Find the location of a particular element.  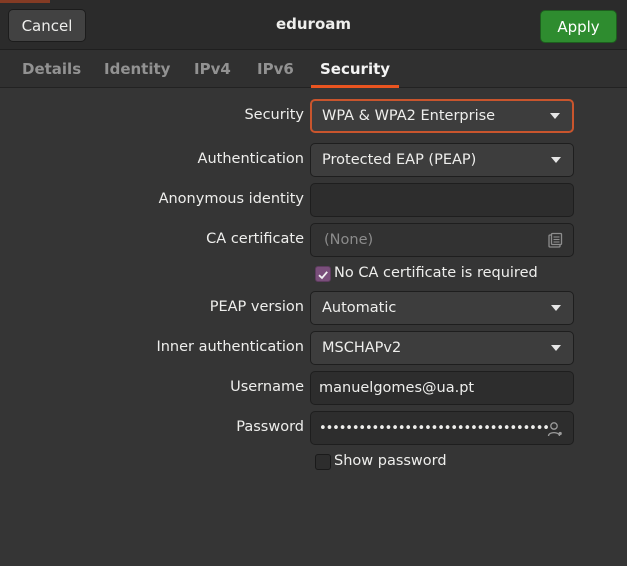

peap-version-value: Automatic is located at coordinates (359, 308).